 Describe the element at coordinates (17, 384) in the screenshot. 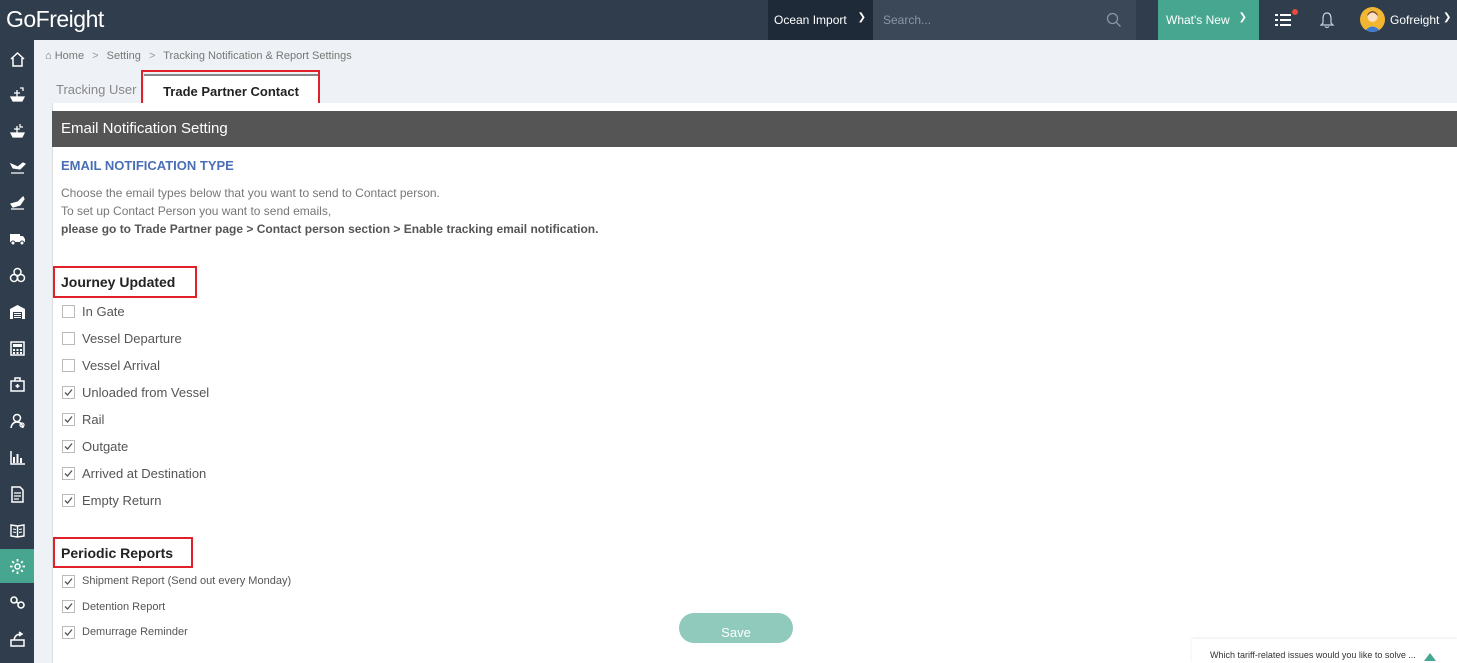

I see `toolbox-icon` at that location.